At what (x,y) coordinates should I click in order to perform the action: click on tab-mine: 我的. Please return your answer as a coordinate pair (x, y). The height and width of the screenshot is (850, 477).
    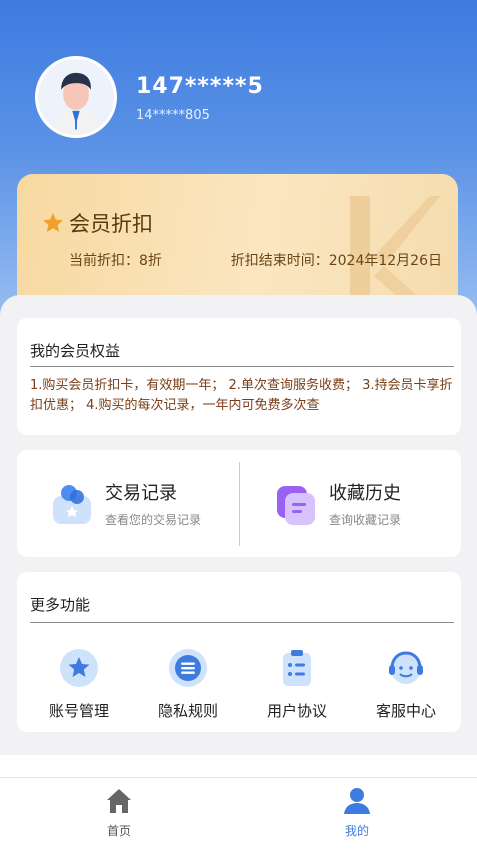
    Looking at the image, I should click on (357, 812).